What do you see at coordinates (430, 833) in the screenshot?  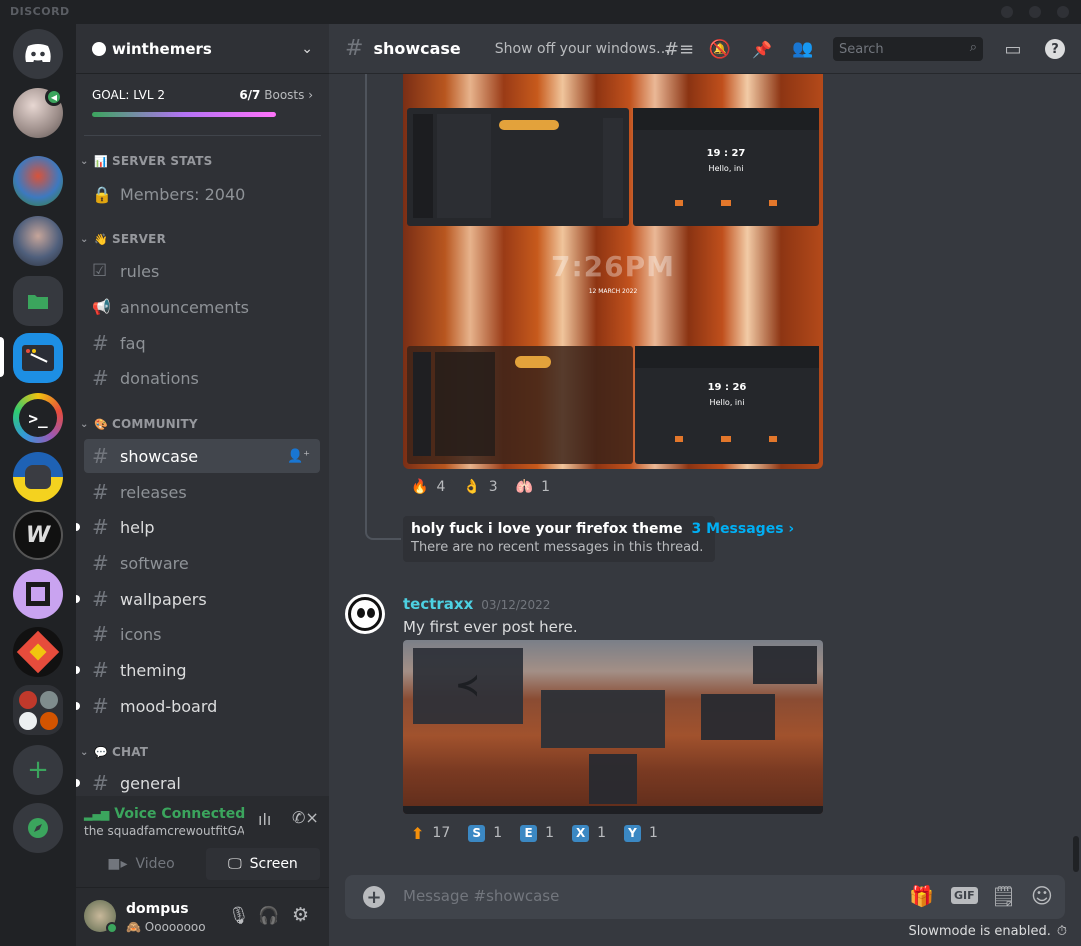 I see `reaction-up-arrow: ⬆ 17` at bounding box center [430, 833].